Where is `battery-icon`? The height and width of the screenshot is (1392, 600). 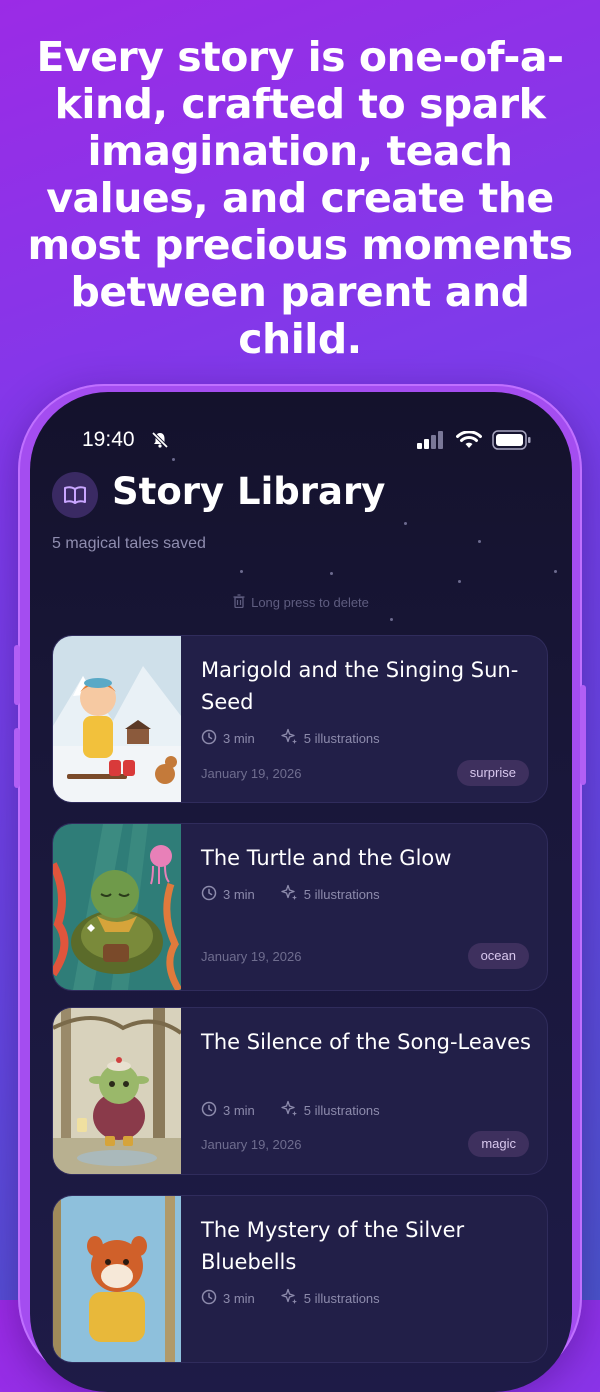
battery-icon is located at coordinates (512, 442).